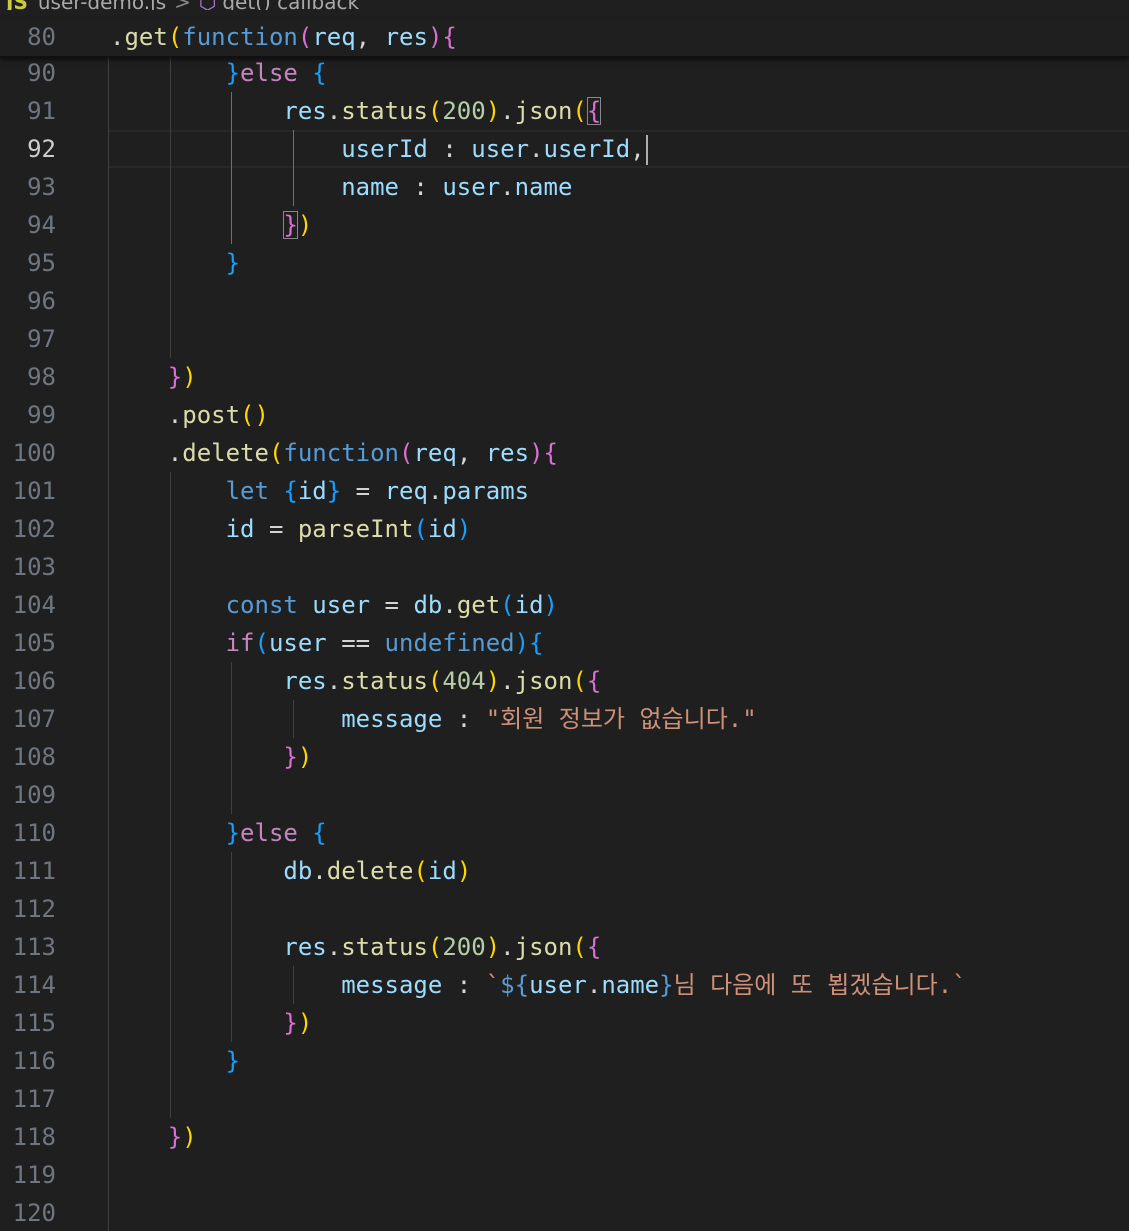  What do you see at coordinates (564, 453) in the screenshot?
I see `code-line: 100 .delete(function(req, res){` at bounding box center [564, 453].